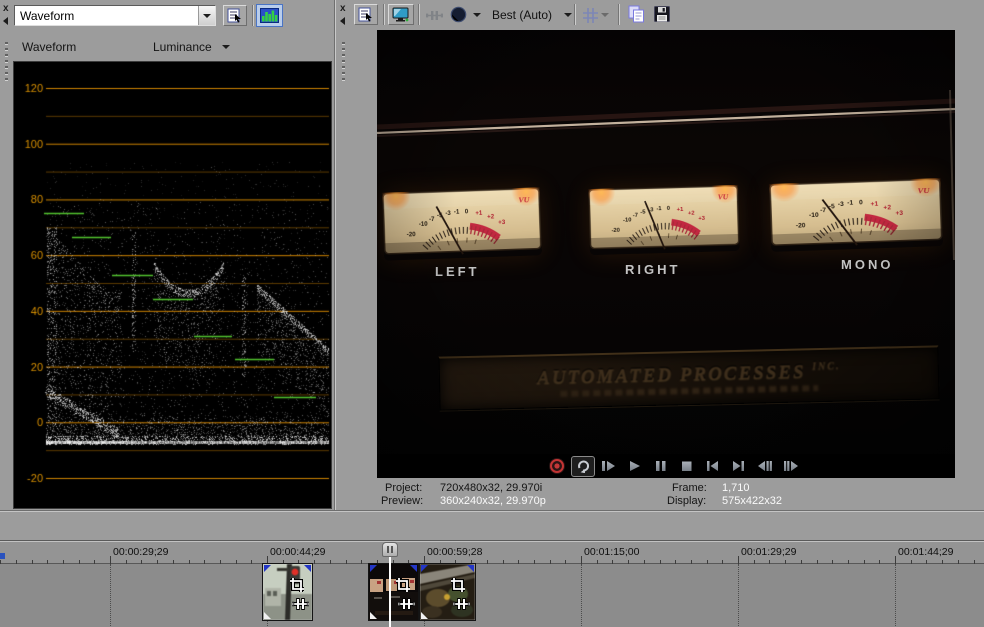  What do you see at coordinates (522, 15) in the screenshot?
I see `preview-quality-value: Best (Auto)` at bounding box center [522, 15].